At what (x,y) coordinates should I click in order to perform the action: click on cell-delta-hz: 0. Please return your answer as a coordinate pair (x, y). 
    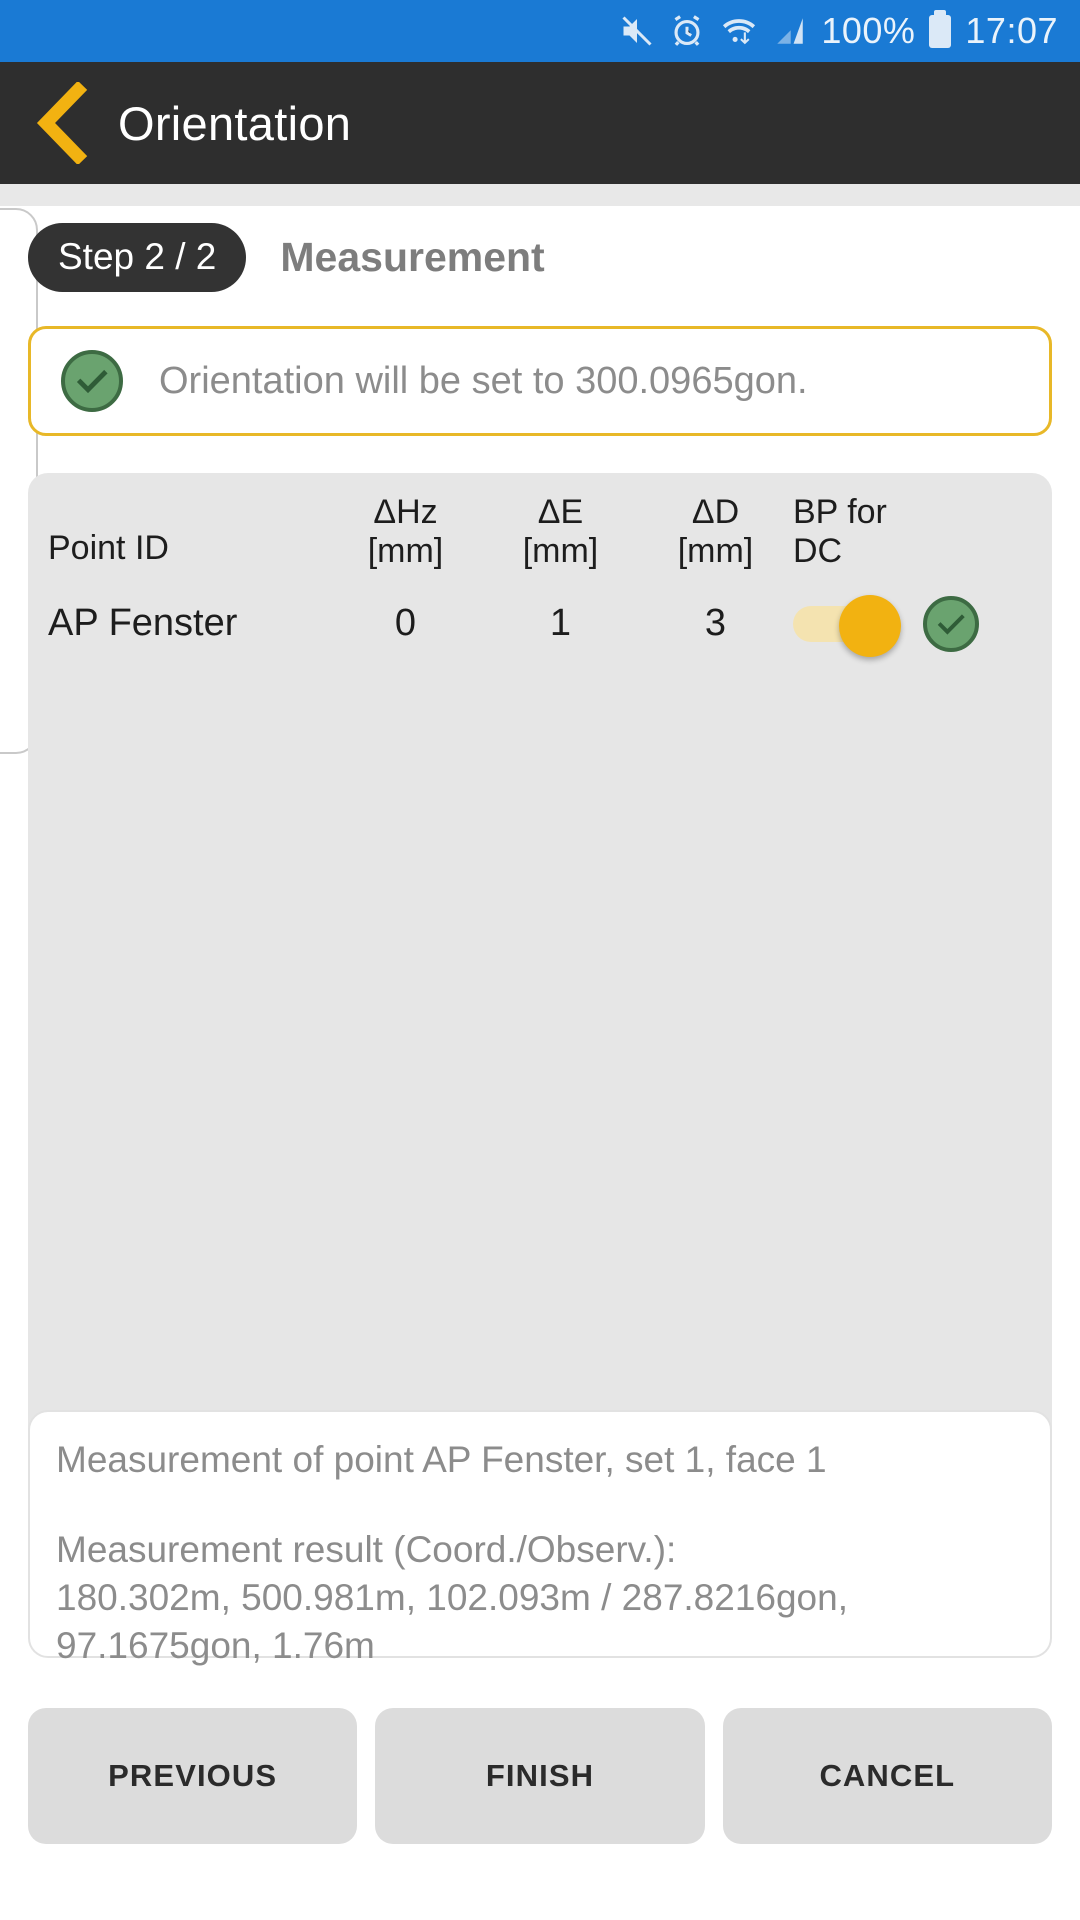
    Looking at the image, I should click on (405, 623).